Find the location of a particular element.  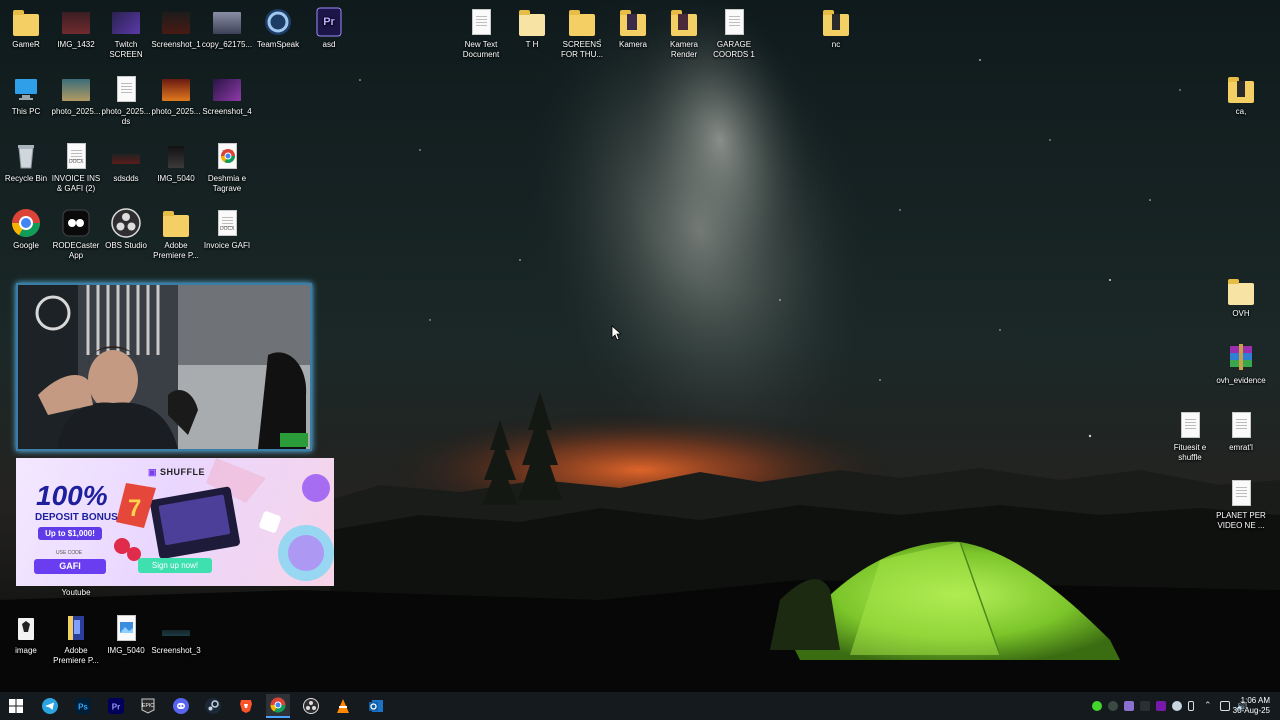

clock-time: 1:06 AM is located at coordinates (1255, 700).